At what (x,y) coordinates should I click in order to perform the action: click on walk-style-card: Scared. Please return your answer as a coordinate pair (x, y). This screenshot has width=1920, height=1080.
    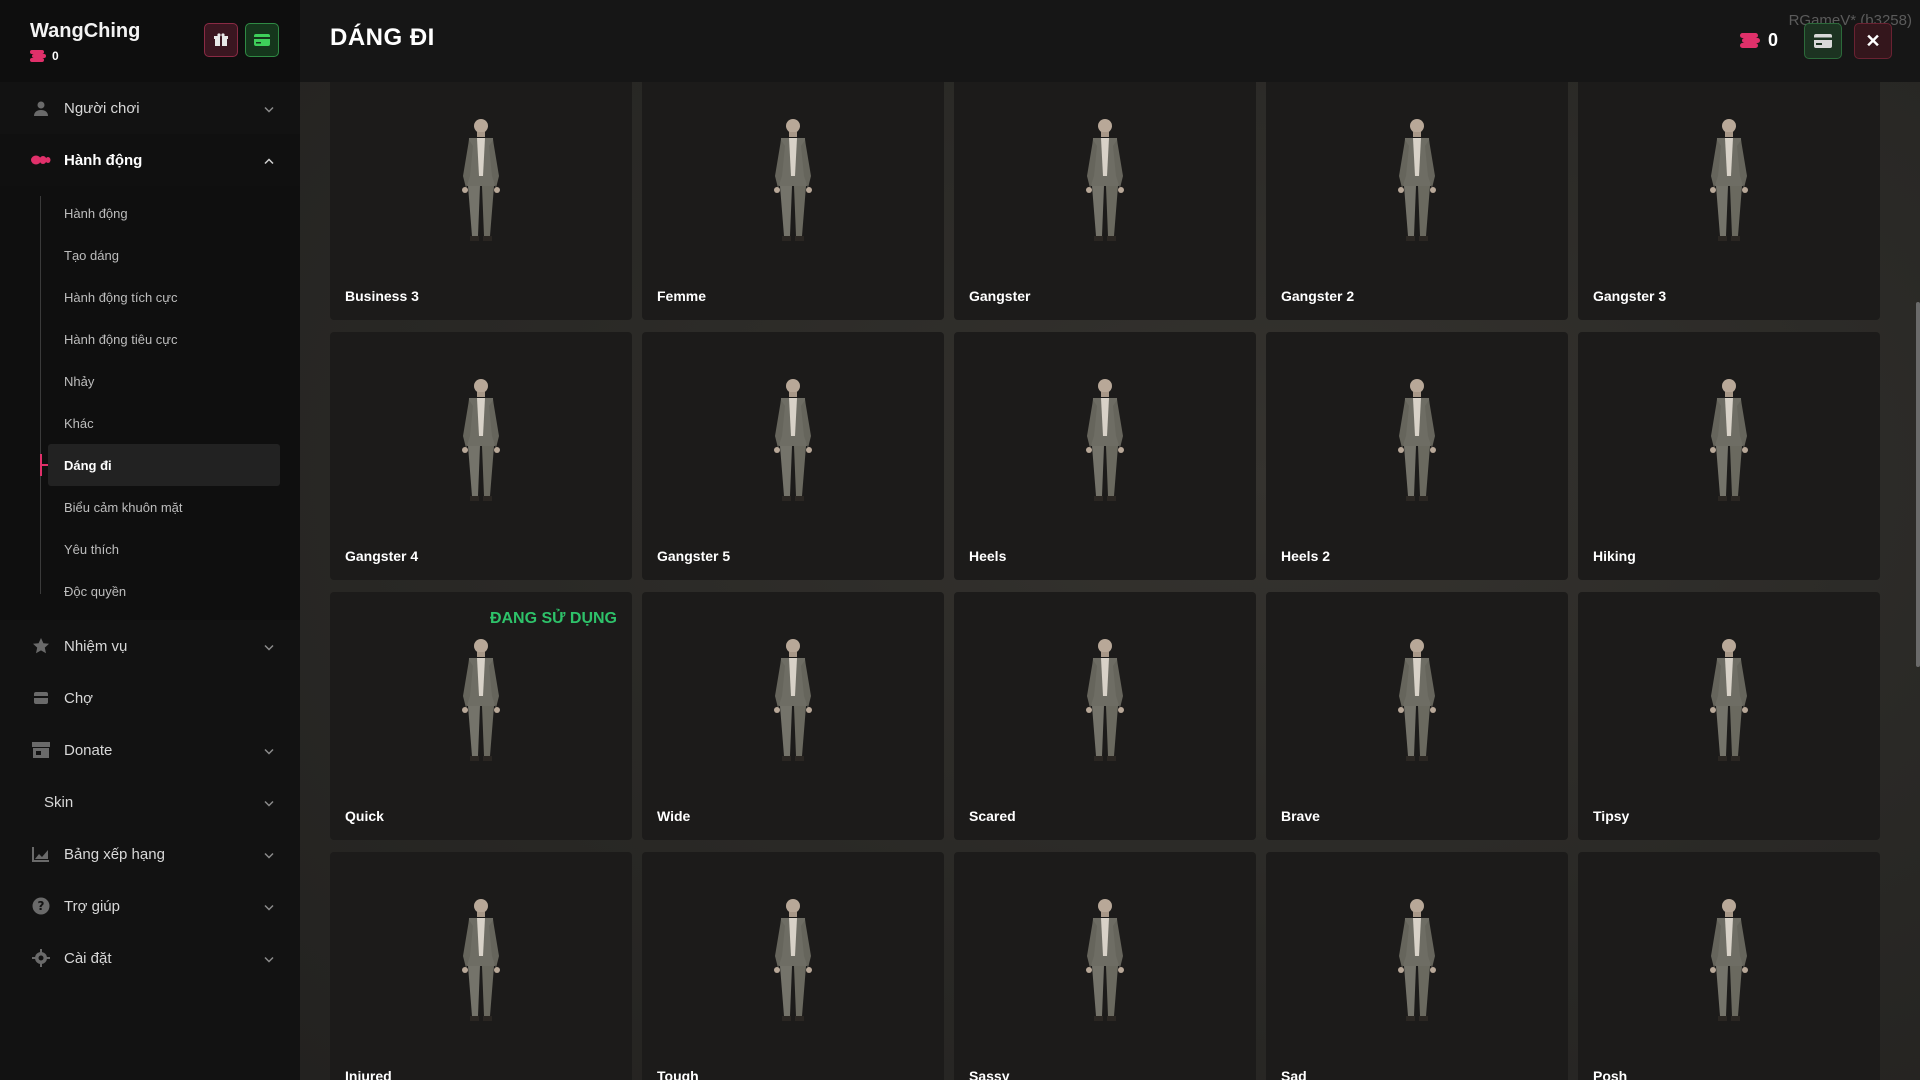
    Looking at the image, I should click on (1105, 716).